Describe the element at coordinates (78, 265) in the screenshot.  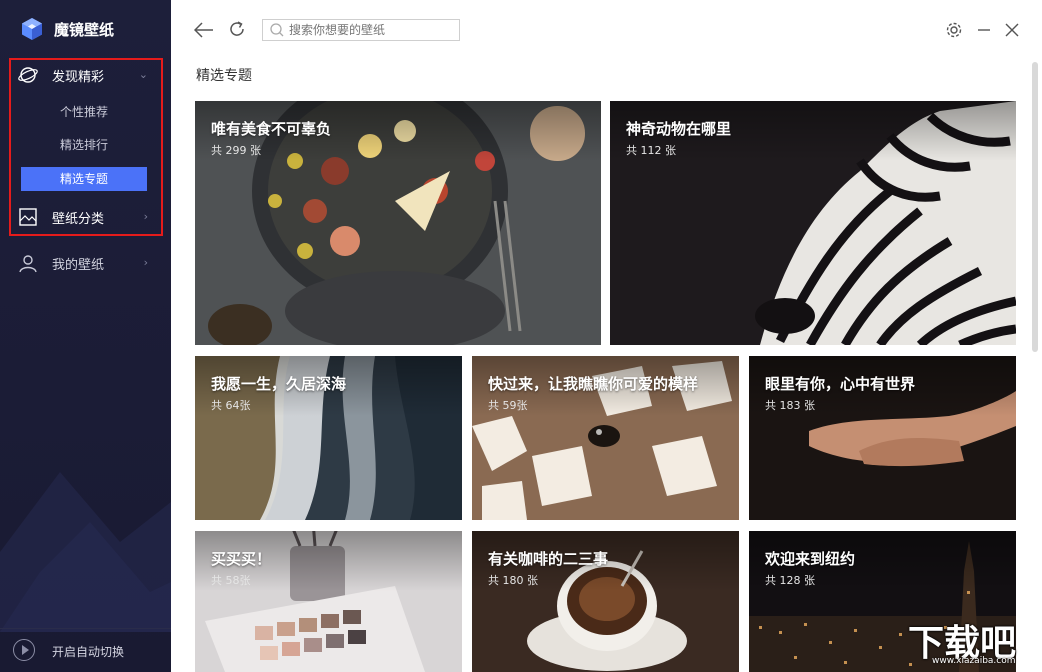
I see `nav-my-wallpapers-label: 我的壁纸` at that location.